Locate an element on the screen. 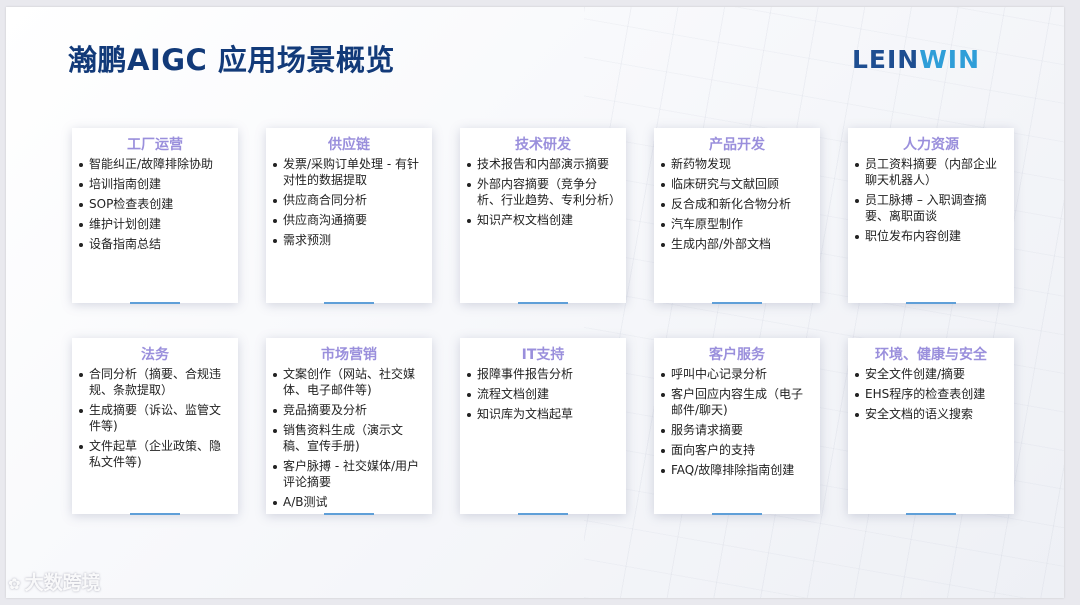  list-item: 发票/采购订单处理 - 有针对性的数据提取 is located at coordinates (349, 172).